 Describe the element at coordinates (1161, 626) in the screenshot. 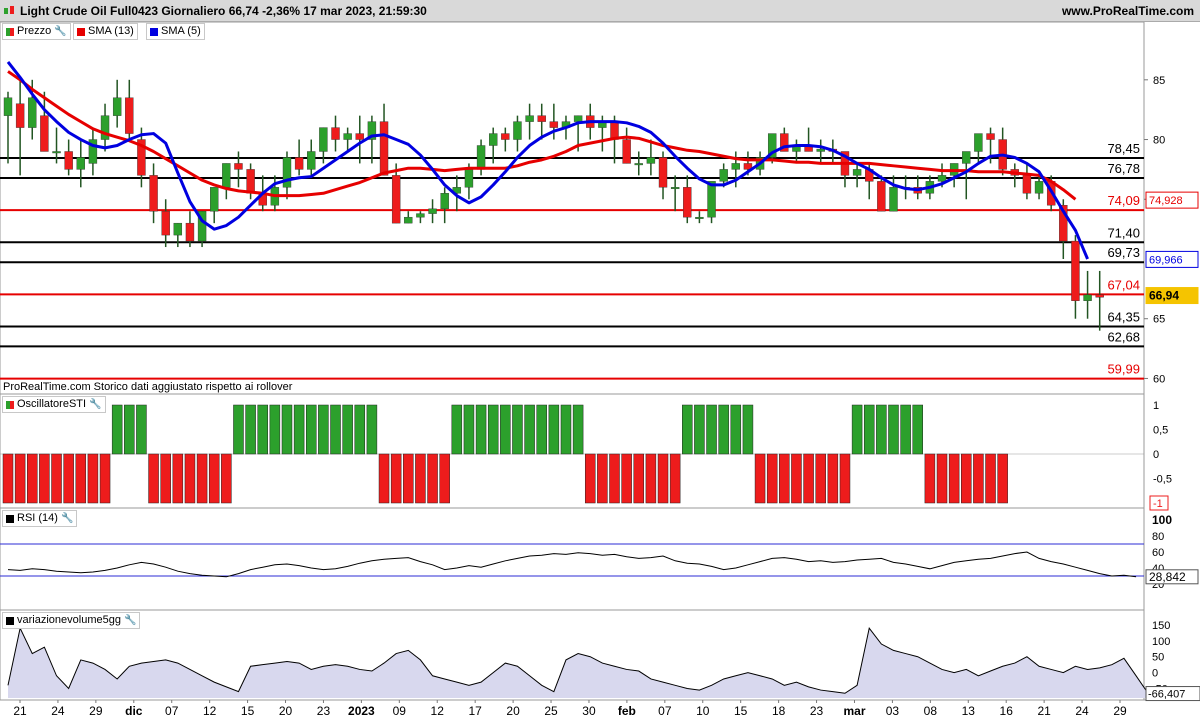

I see `volume-axis-label: 150` at that location.